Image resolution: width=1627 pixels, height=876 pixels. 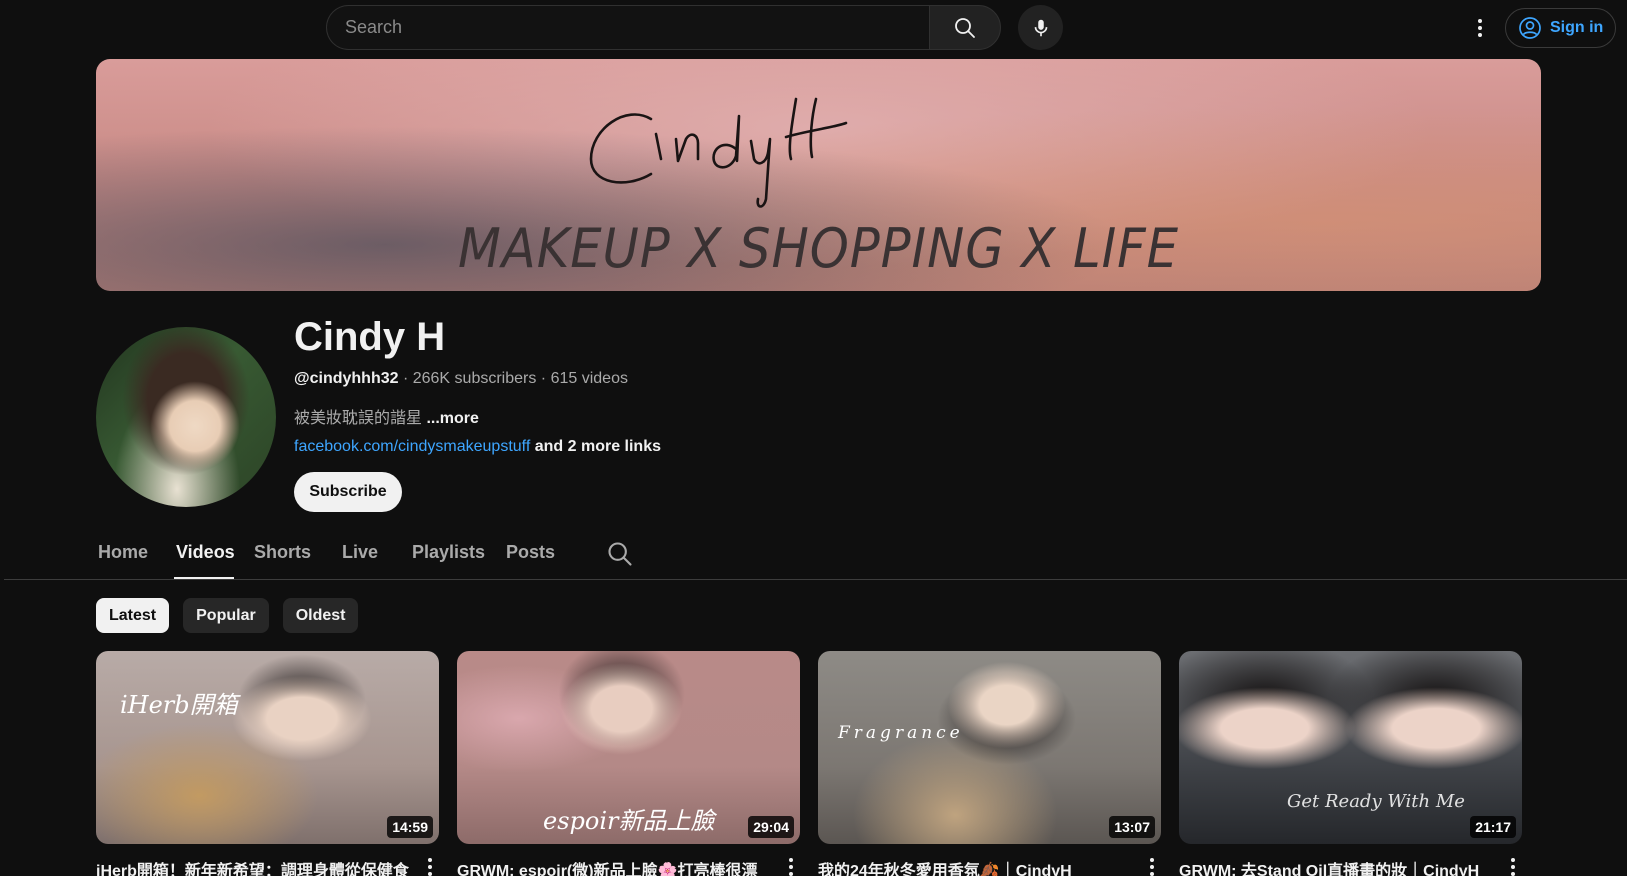 What do you see at coordinates (204, 557) in the screenshot?
I see `tab-videos: Videos` at bounding box center [204, 557].